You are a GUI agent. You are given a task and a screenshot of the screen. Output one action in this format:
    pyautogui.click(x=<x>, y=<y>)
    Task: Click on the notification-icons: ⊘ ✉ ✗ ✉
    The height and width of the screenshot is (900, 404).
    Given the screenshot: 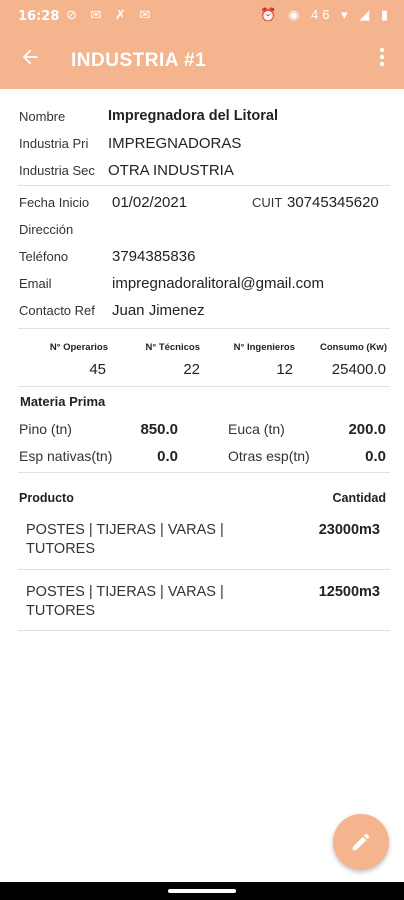 What is the action you would take?
    pyautogui.click(x=111, y=14)
    